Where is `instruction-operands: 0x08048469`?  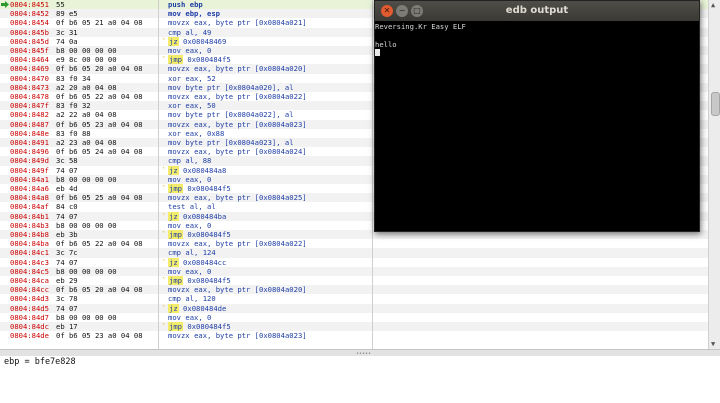 instruction-operands: 0x08048469 is located at coordinates (205, 41).